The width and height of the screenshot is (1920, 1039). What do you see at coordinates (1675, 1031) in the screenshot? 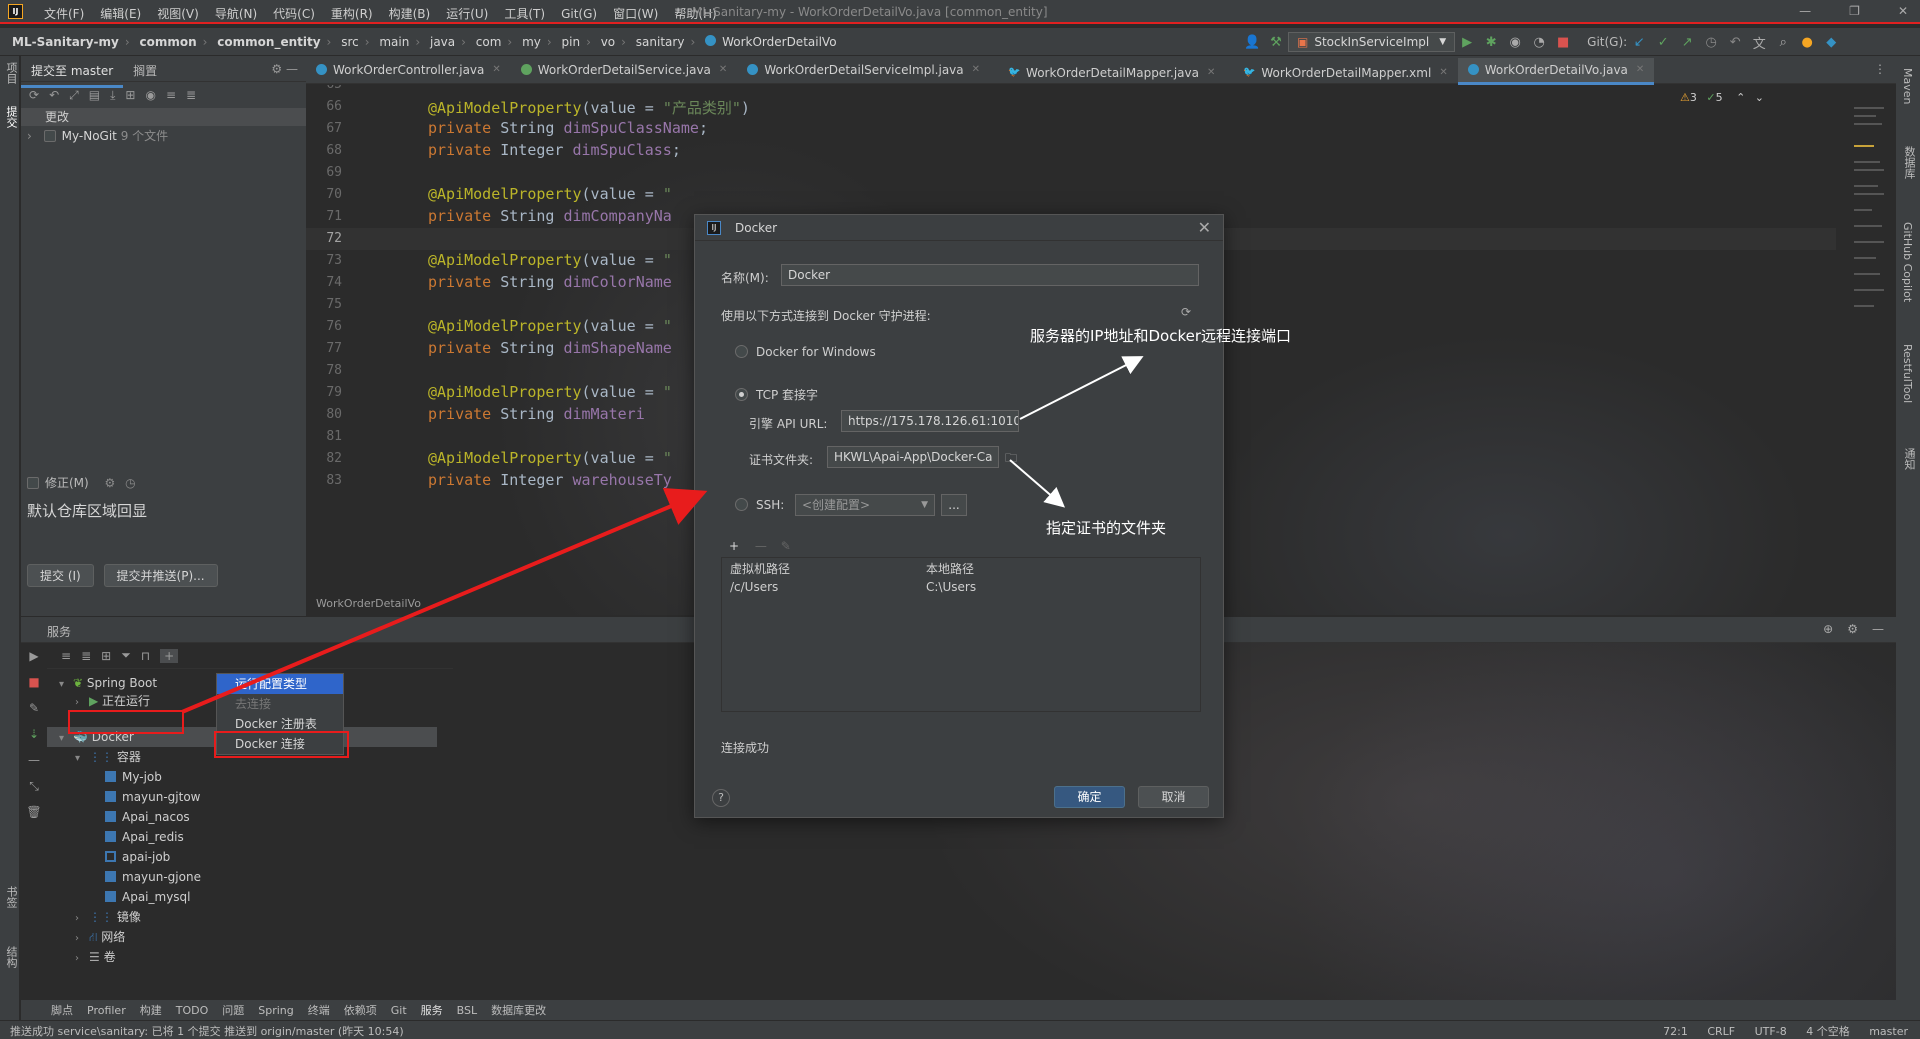
I see `status-position: 72:1` at bounding box center [1675, 1031].